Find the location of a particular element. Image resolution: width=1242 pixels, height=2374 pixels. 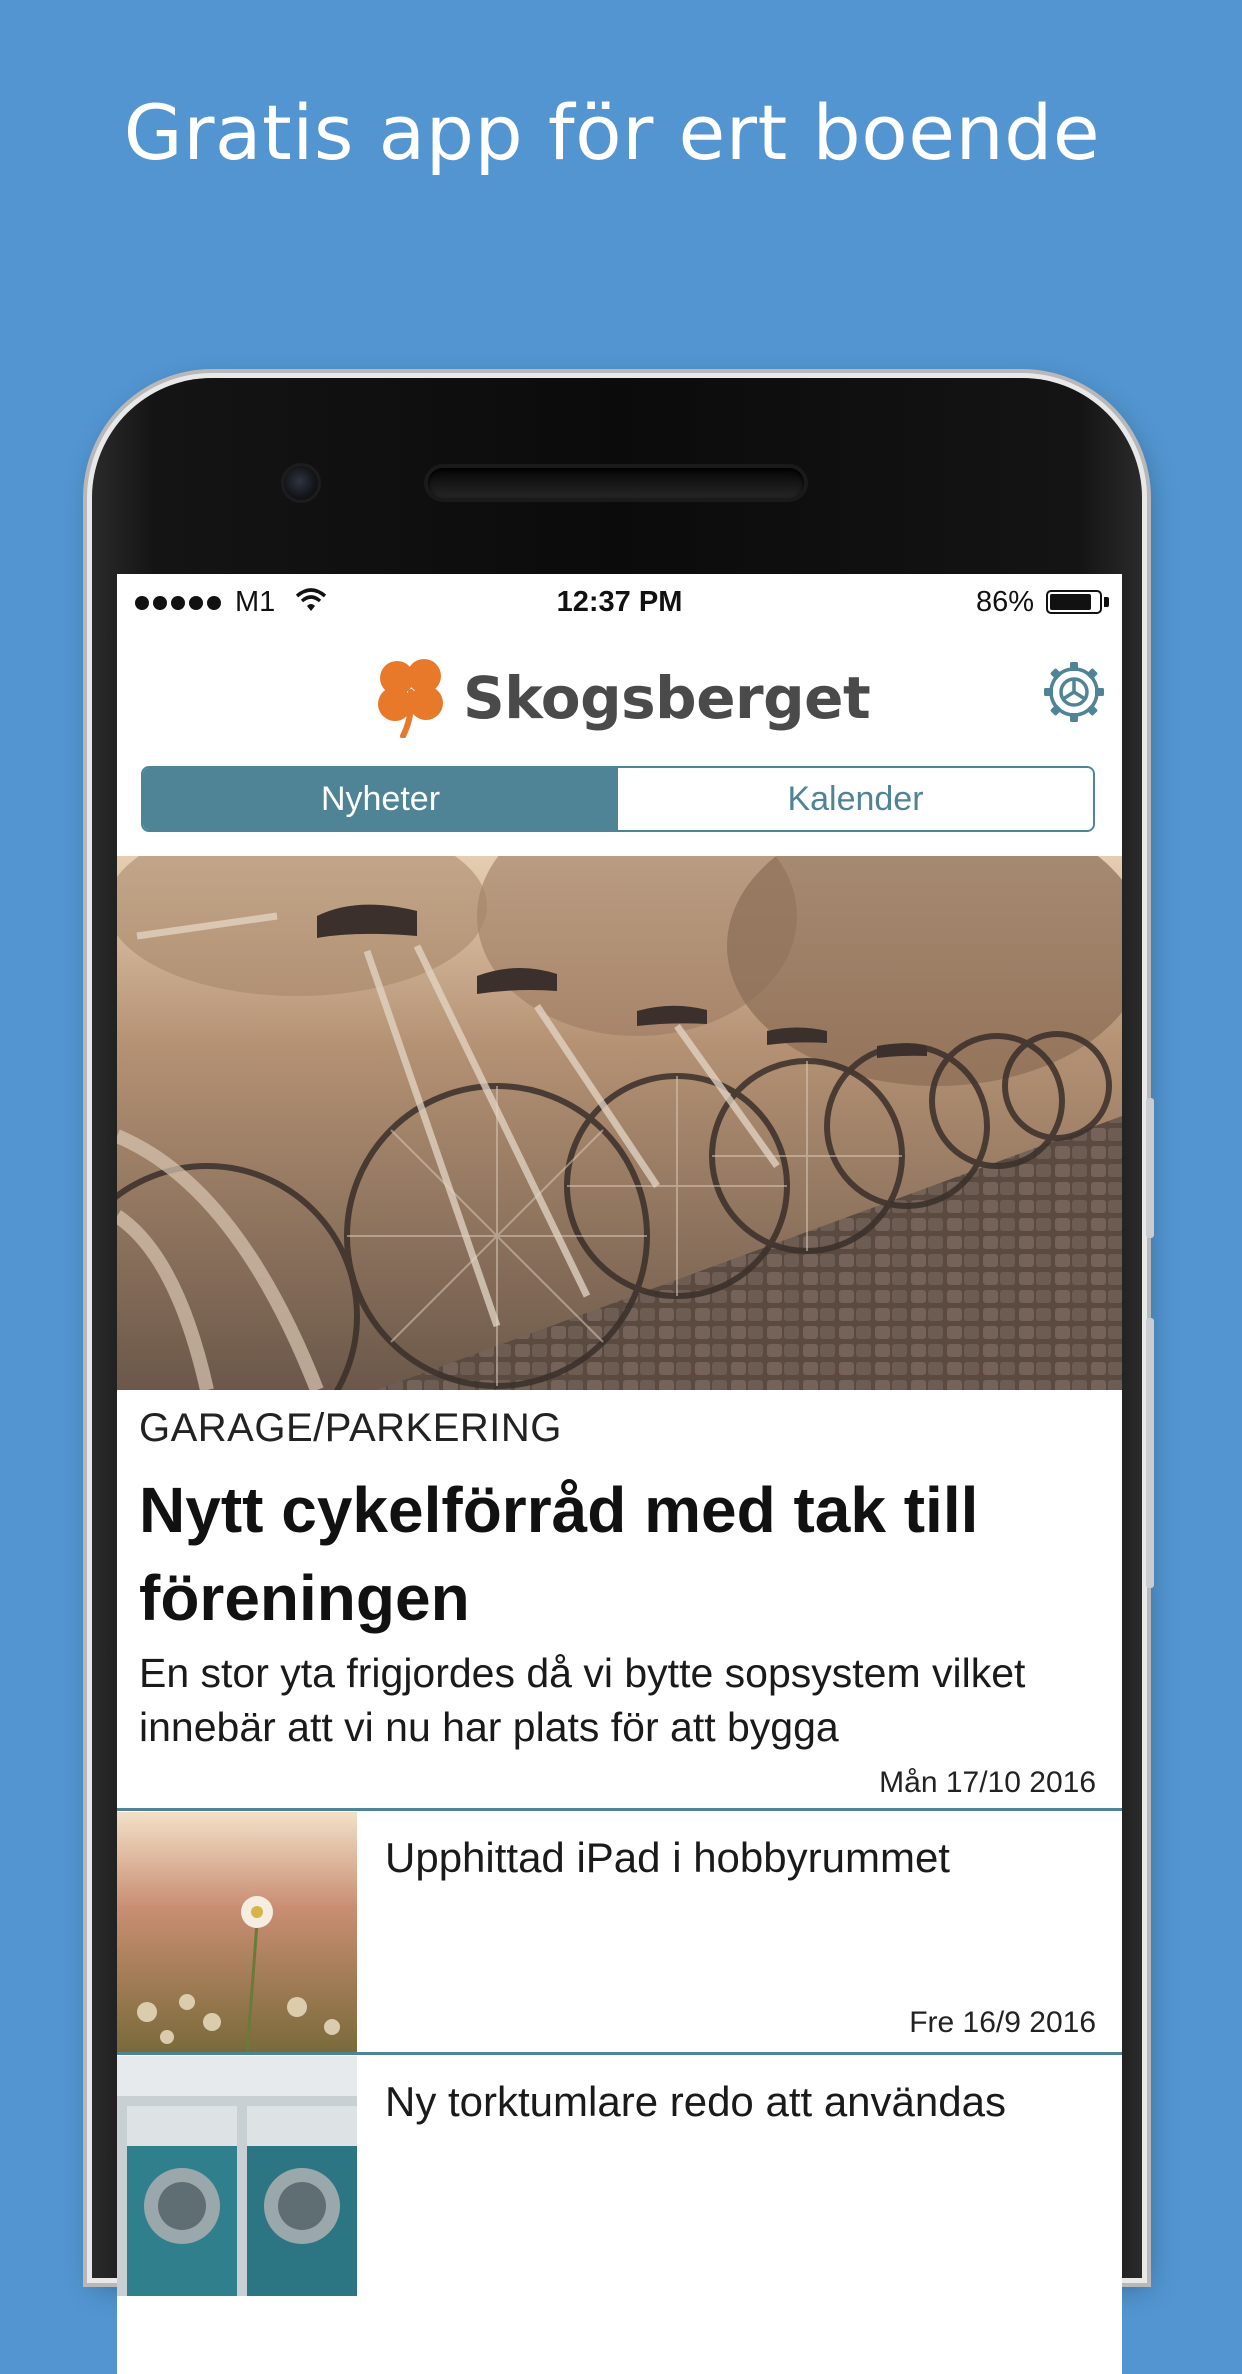

brand-name: Skogsberget is located at coordinates (667, 698).